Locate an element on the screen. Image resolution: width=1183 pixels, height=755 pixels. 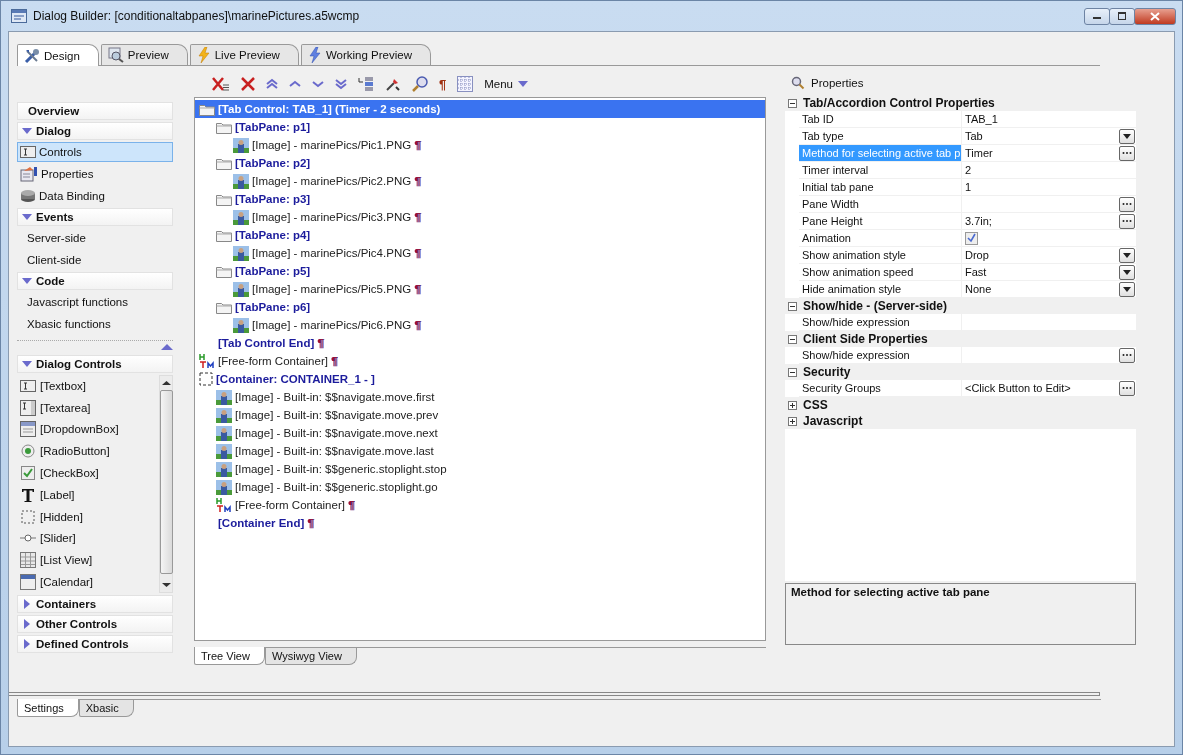
move-down-icon is located at coordinates (318, 84).